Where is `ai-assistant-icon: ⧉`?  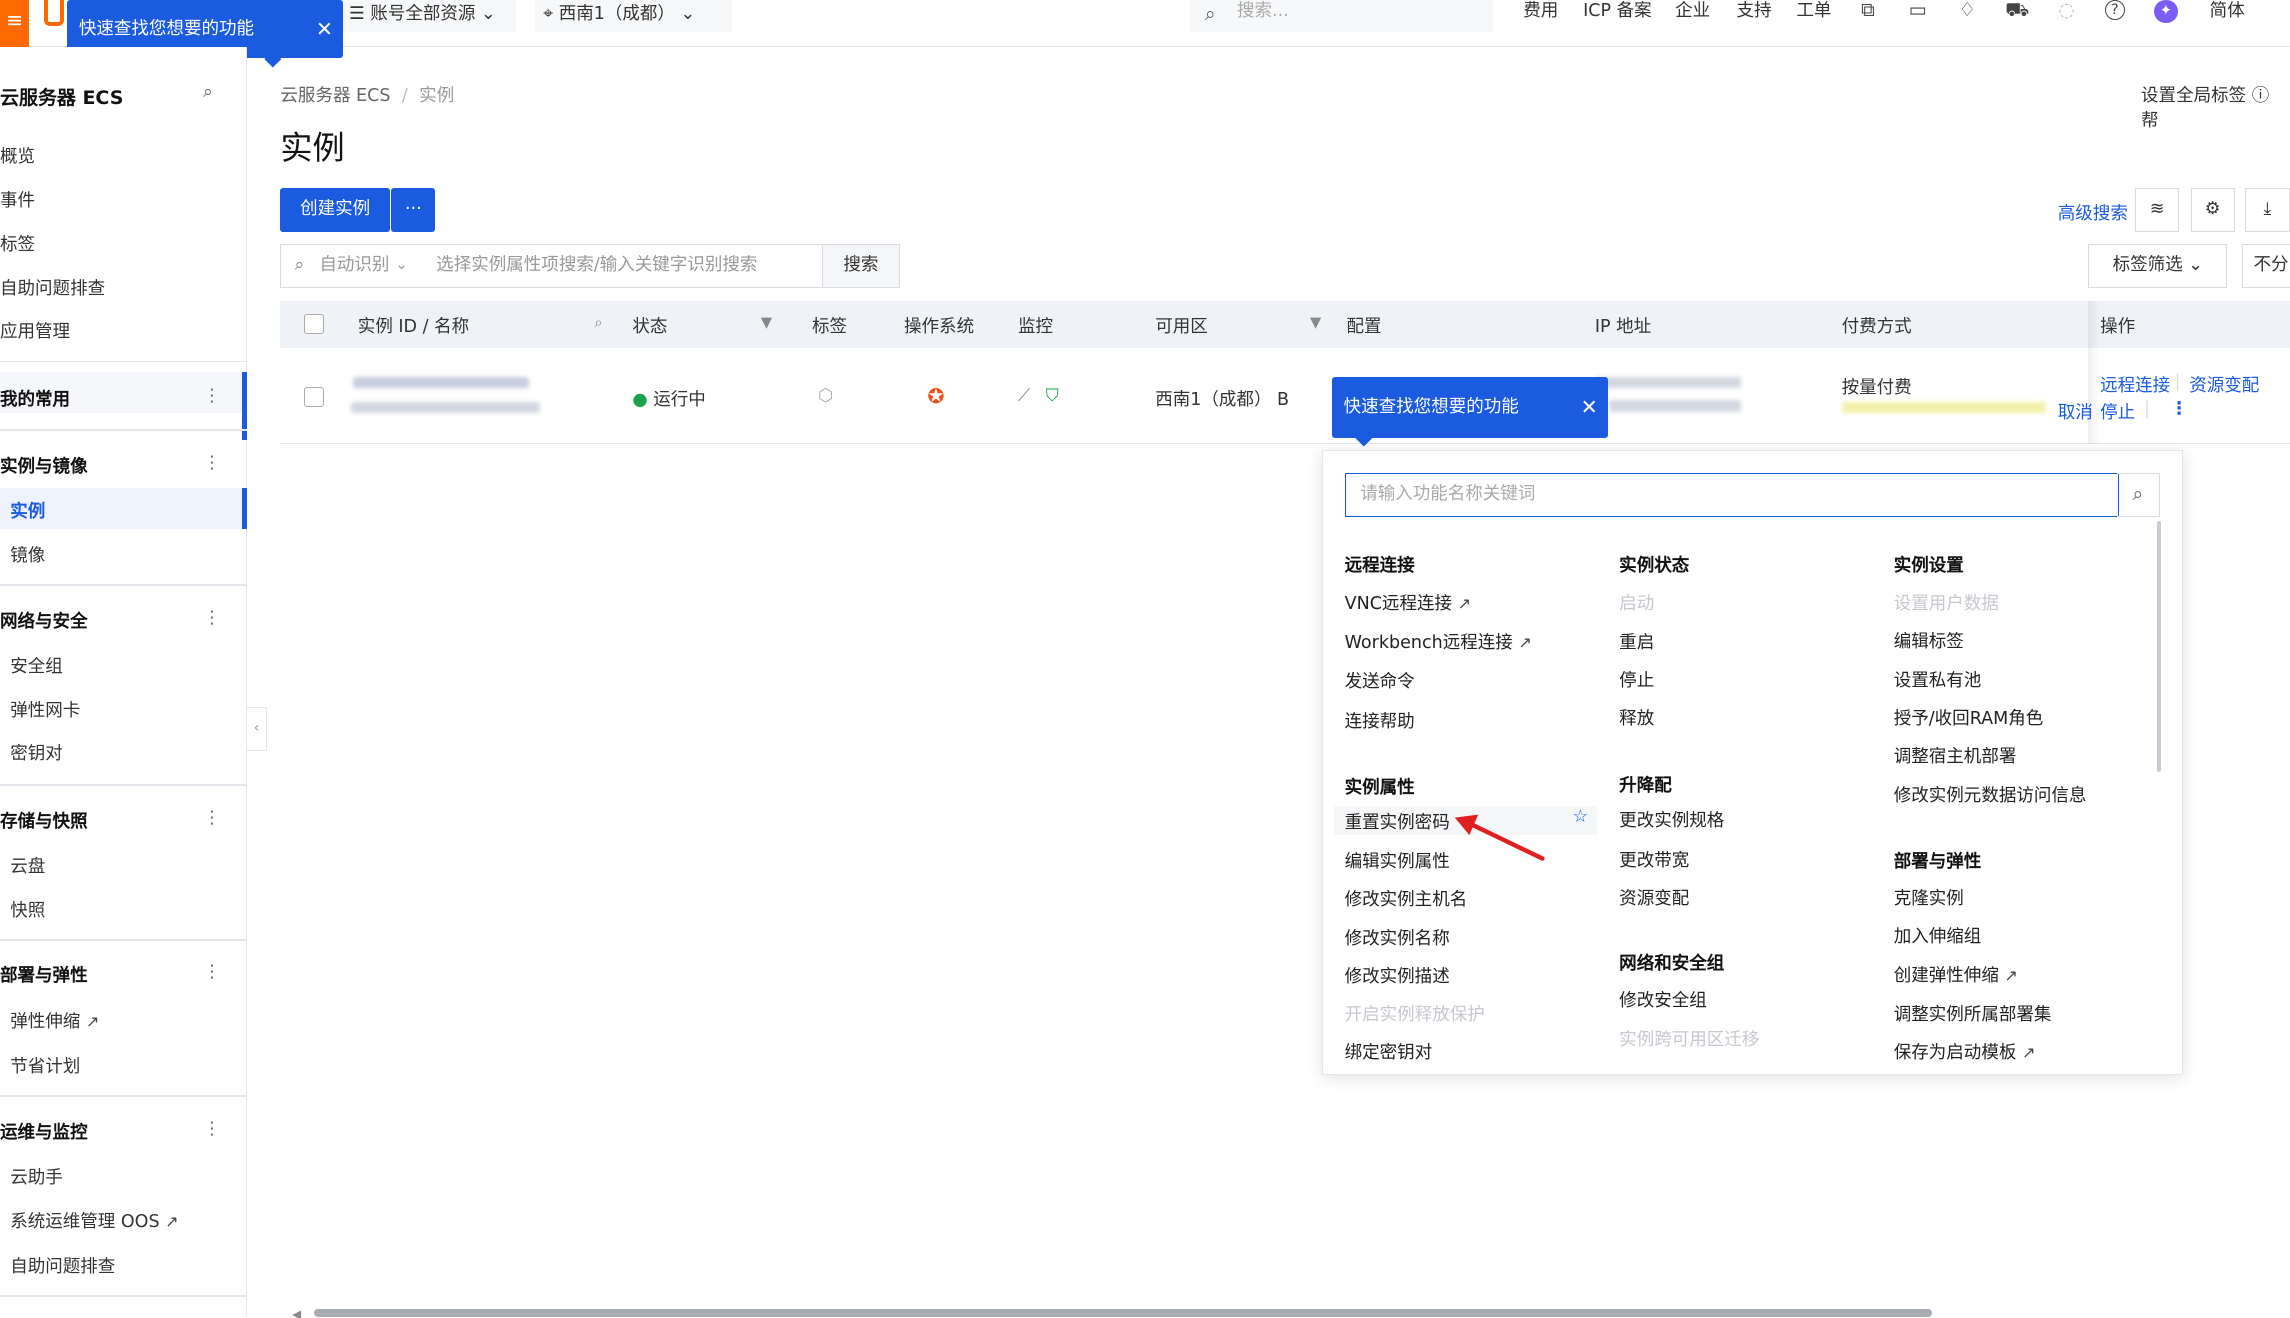
ai-assistant-icon: ⧉ is located at coordinates (1867, 11).